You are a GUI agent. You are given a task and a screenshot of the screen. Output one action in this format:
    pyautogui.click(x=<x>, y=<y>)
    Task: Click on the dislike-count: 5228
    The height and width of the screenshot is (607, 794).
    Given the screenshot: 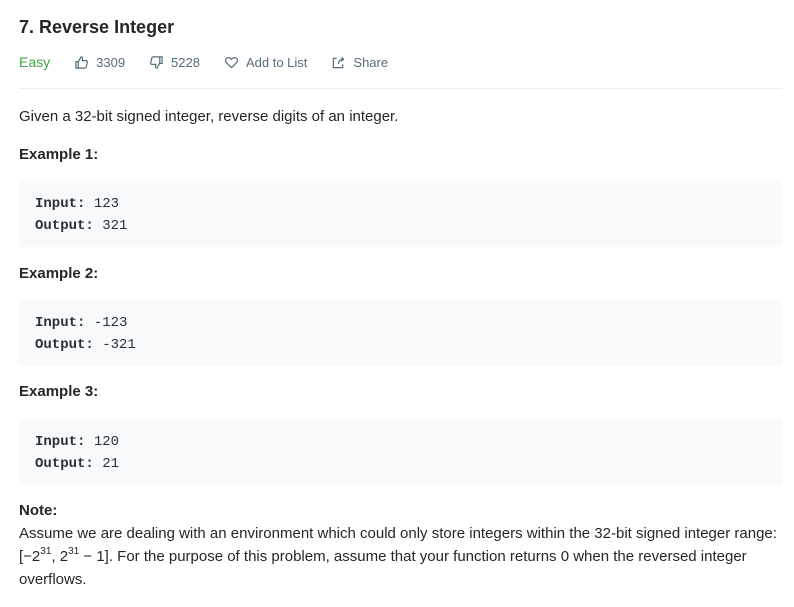 What is the action you would take?
    pyautogui.click(x=185, y=62)
    